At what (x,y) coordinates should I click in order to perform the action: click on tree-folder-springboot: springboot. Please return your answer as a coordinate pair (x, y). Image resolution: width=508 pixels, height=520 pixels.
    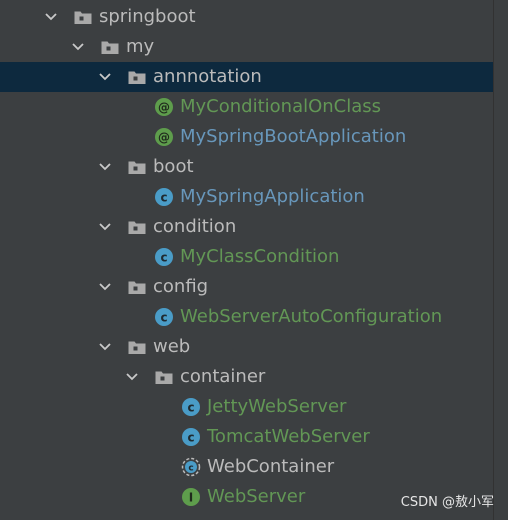
    Looking at the image, I should click on (247, 17).